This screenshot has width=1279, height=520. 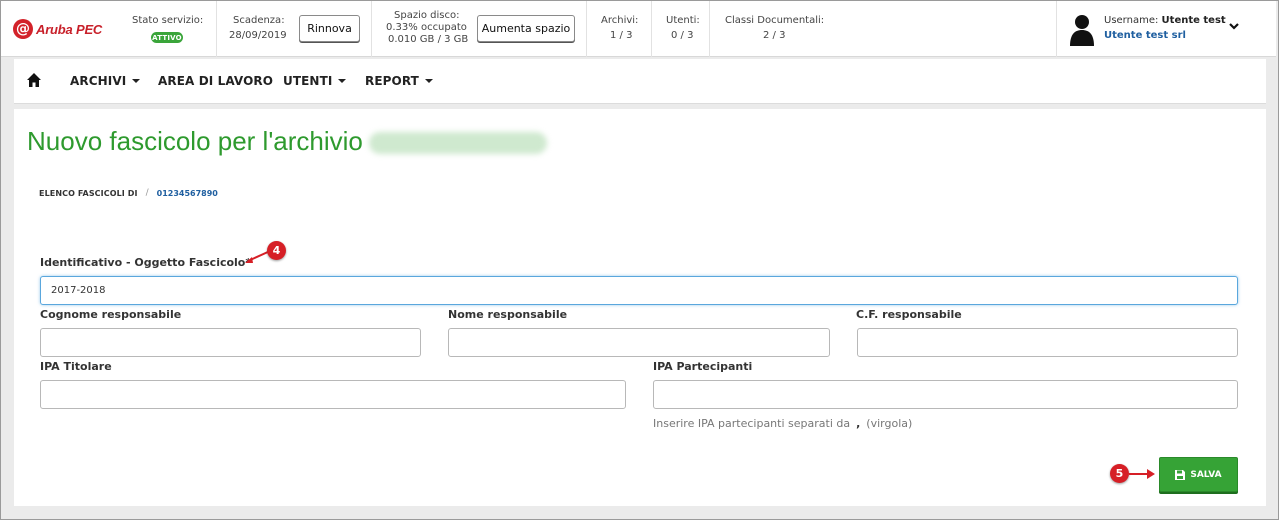 What do you see at coordinates (1142, 474) in the screenshot?
I see `annotation-arrow` at bounding box center [1142, 474].